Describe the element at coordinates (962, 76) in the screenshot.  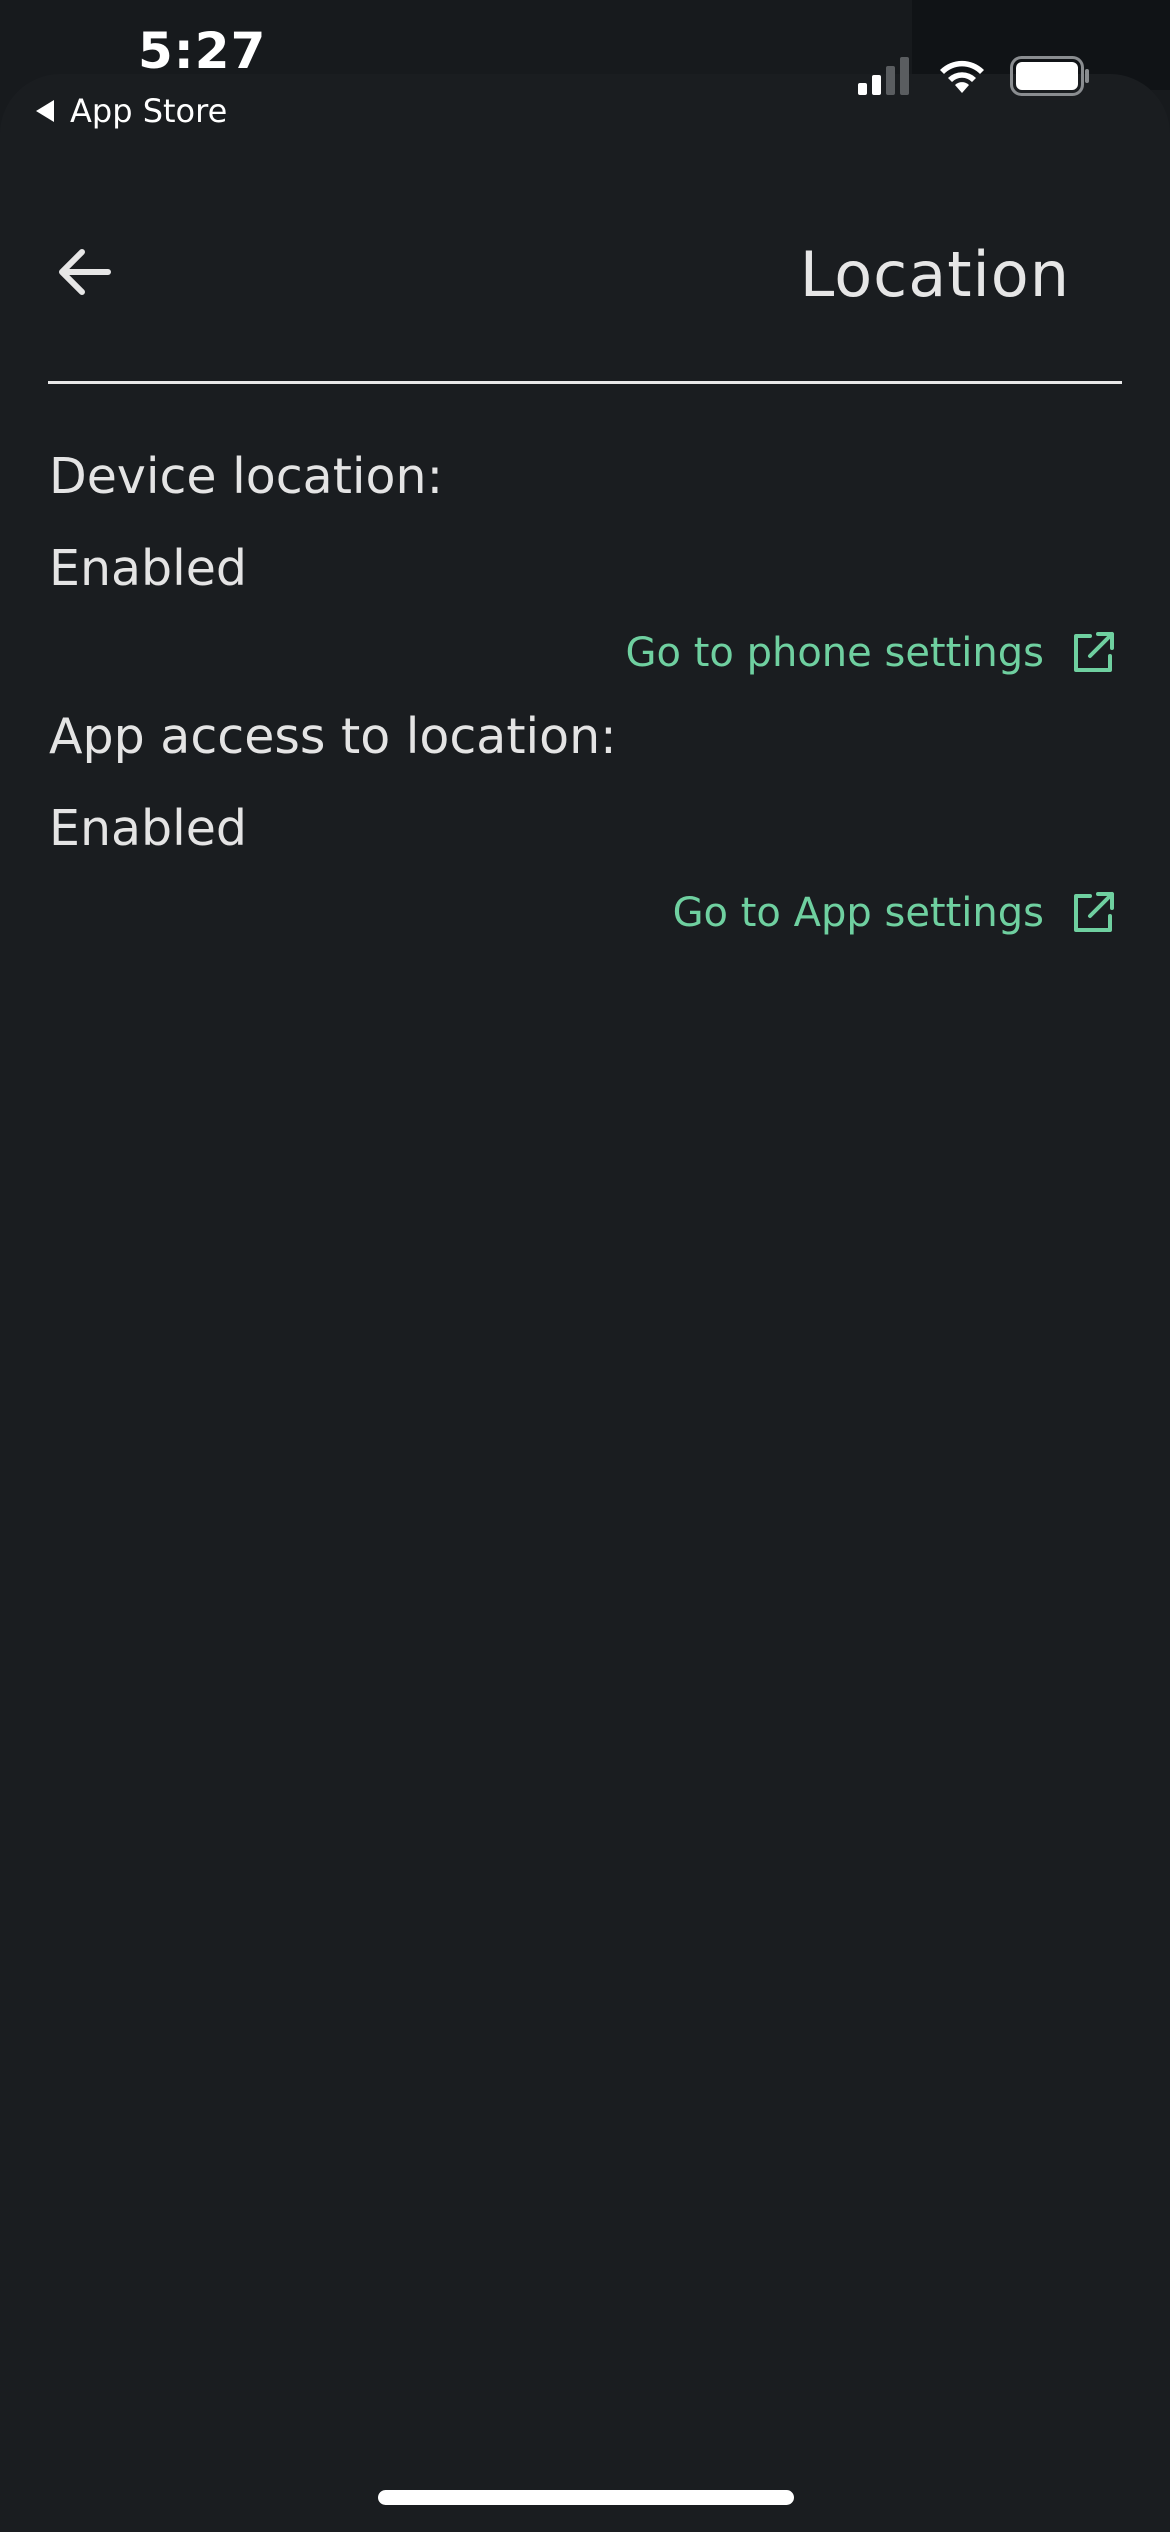
I see `wifi-icon` at that location.